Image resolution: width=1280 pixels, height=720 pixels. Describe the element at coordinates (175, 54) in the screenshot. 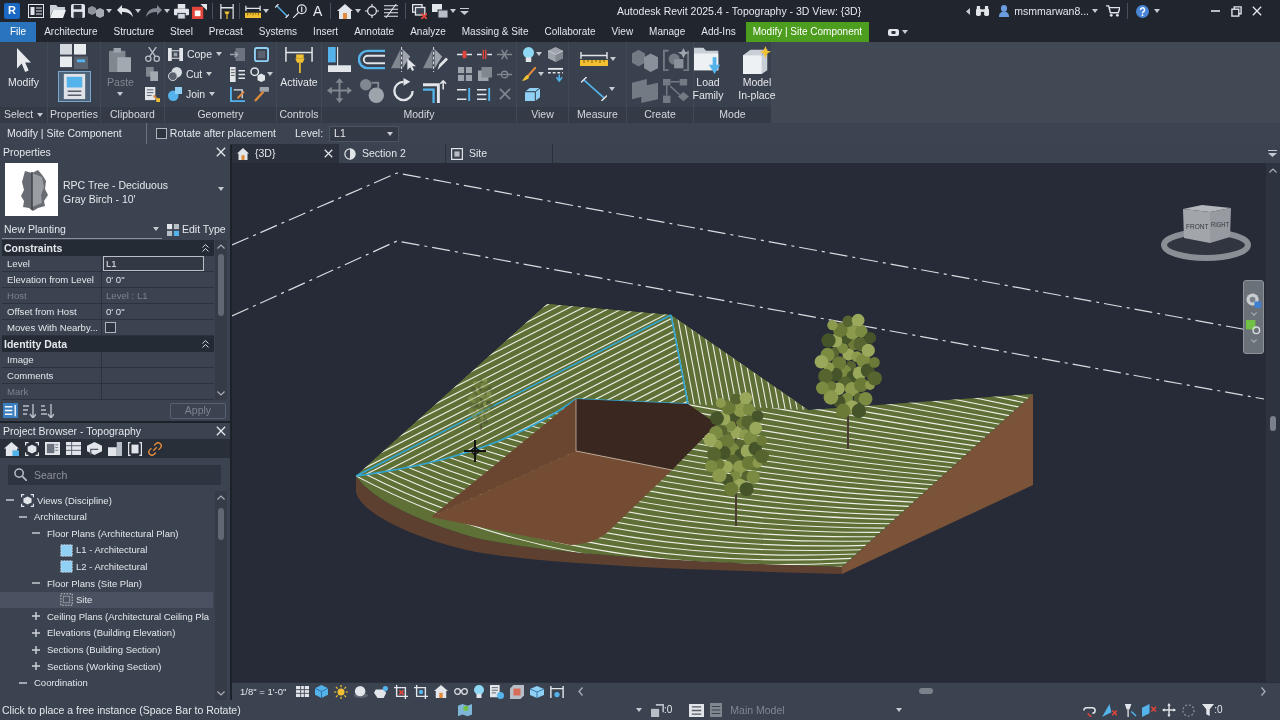

I see `bracket-frame-icon` at that location.